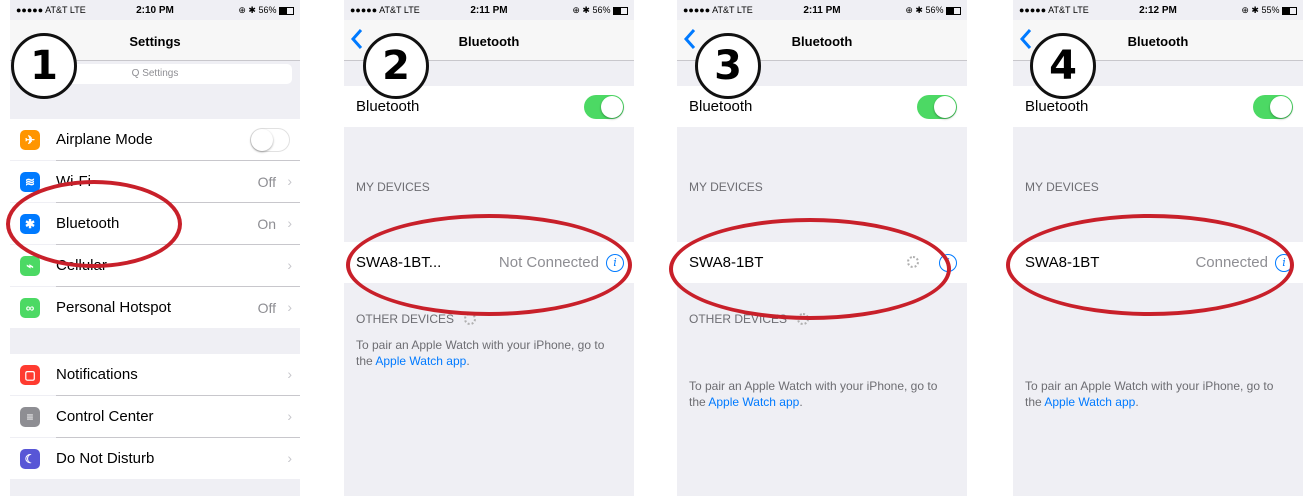  What do you see at coordinates (30, 182) in the screenshot?
I see `wifi-icon: ≋` at bounding box center [30, 182].